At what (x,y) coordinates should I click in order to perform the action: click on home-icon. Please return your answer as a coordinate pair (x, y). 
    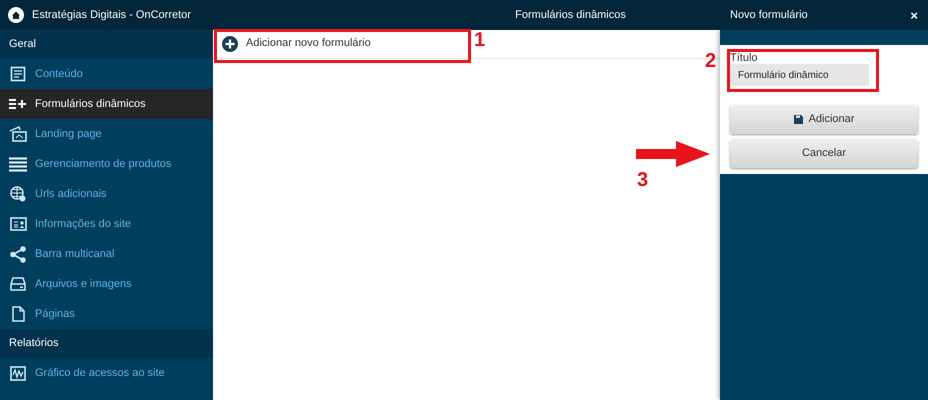
    Looking at the image, I should click on (16, 15).